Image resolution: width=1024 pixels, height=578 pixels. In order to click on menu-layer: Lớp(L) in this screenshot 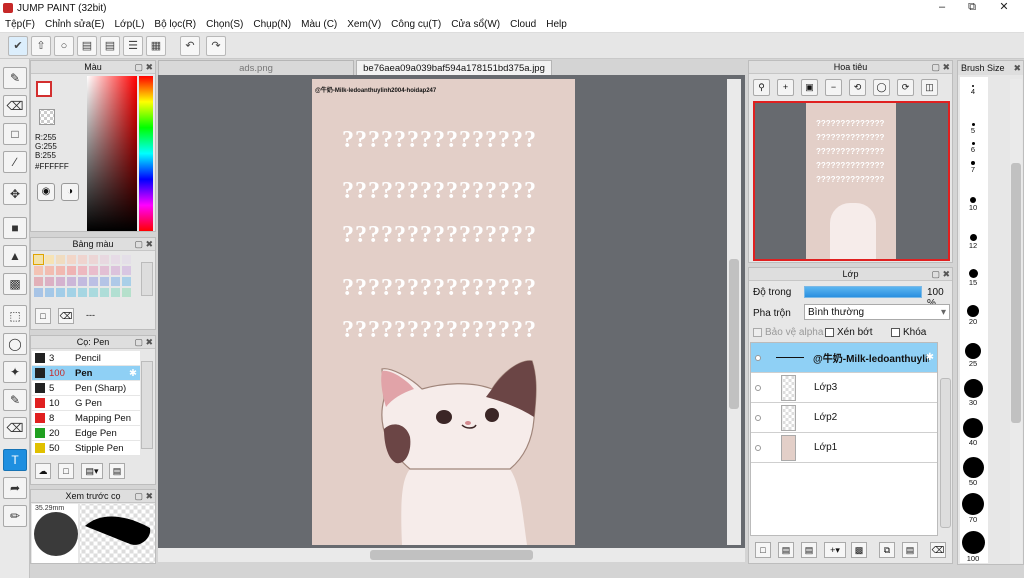, I will do `click(130, 24)`.